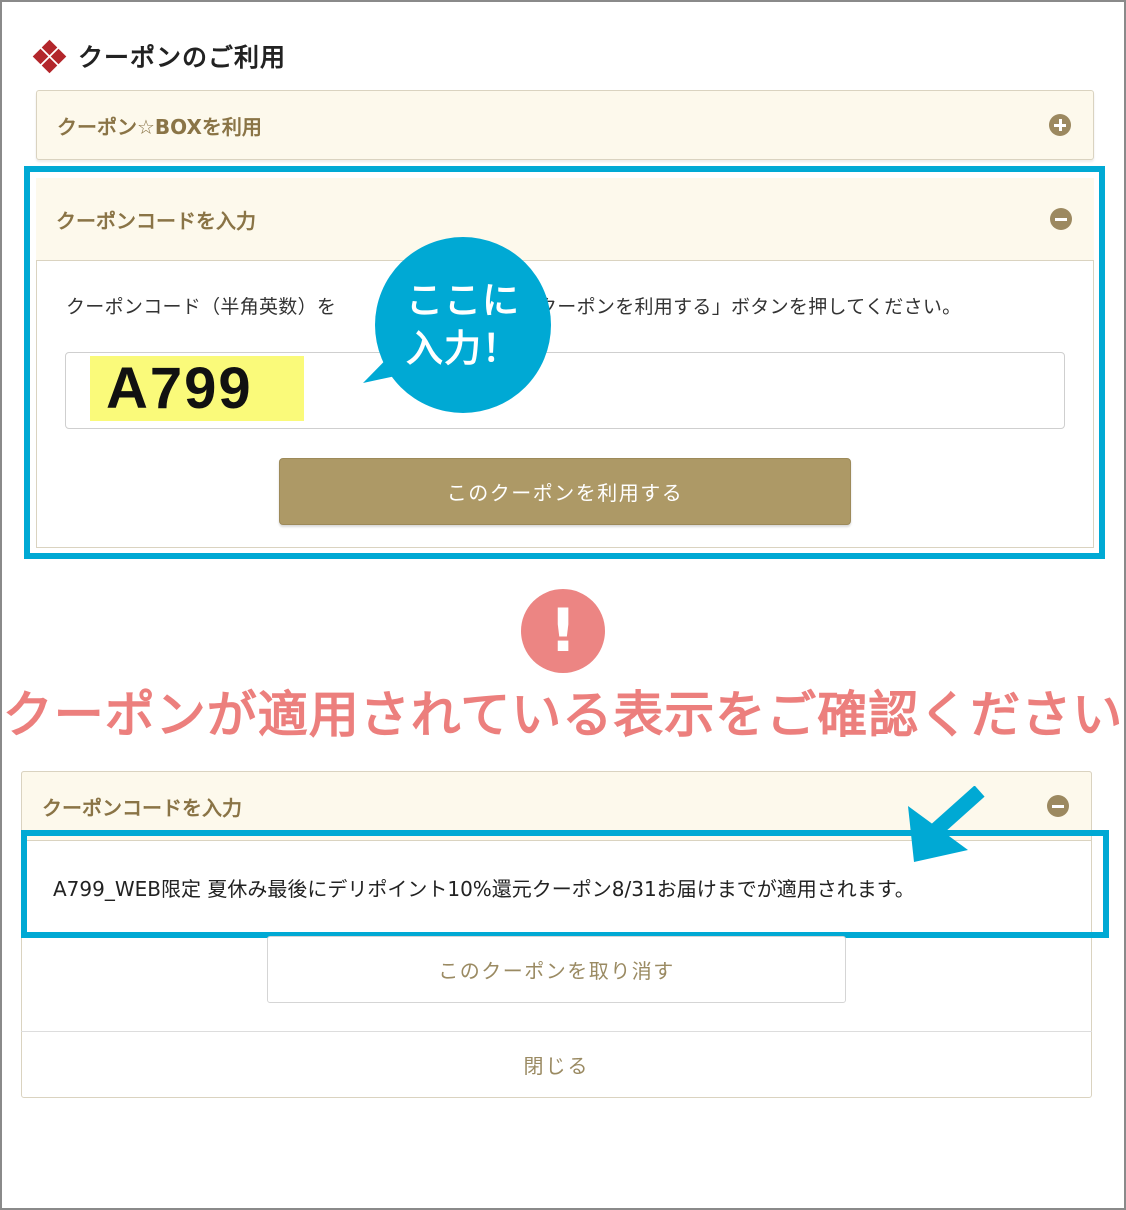 The width and height of the screenshot is (1126, 1210). I want to click on arrow-down-left-icon, so click(946, 824).